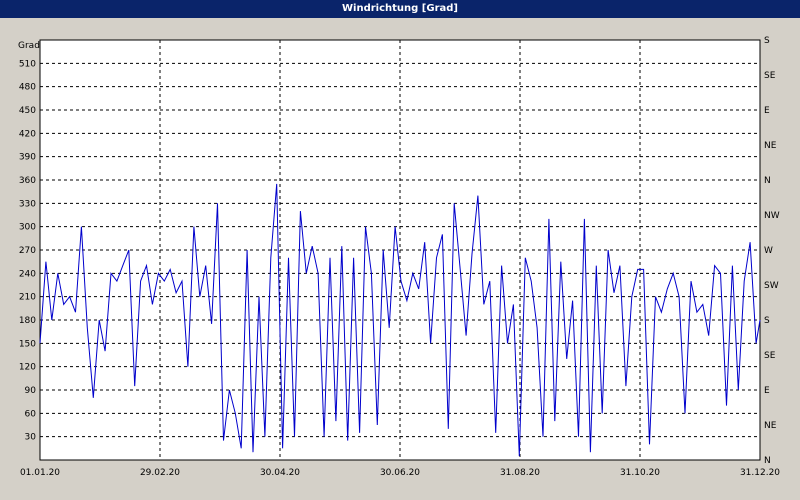 The height and width of the screenshot is (500, 800). What do you see at coordinates (160, 473) in the screenshot?
I see `x-tick-label: 29.02.20` at bounding box center [160, 473].